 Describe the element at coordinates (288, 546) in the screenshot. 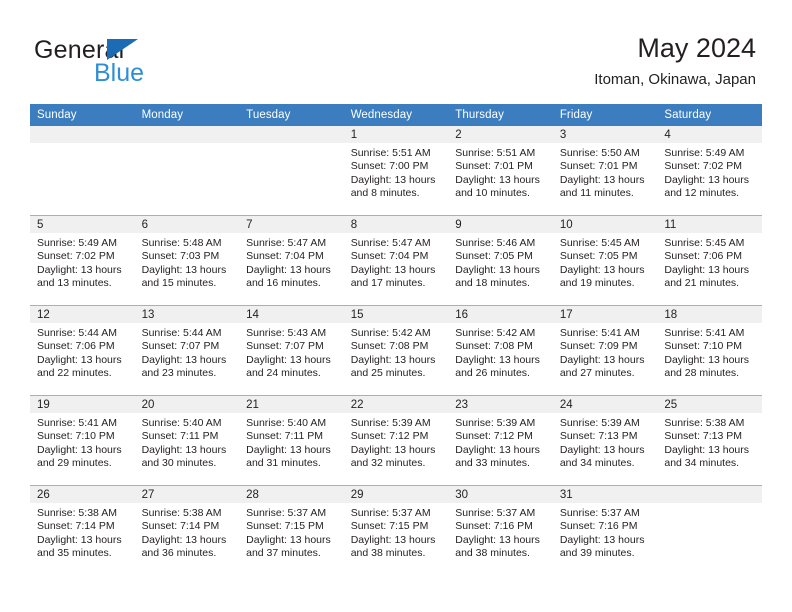

I see `daylight-text: Daylight: 13 hours and 37 minutes.` at that location.